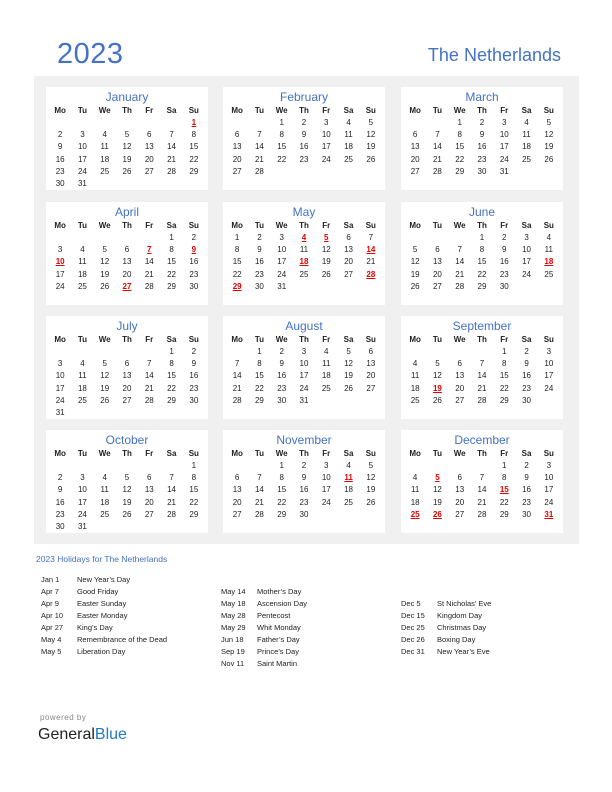  What do you see at coordinates (459, 250) in the screenshot?
I see `day-cell: 7` at bounding box center [459, 250].